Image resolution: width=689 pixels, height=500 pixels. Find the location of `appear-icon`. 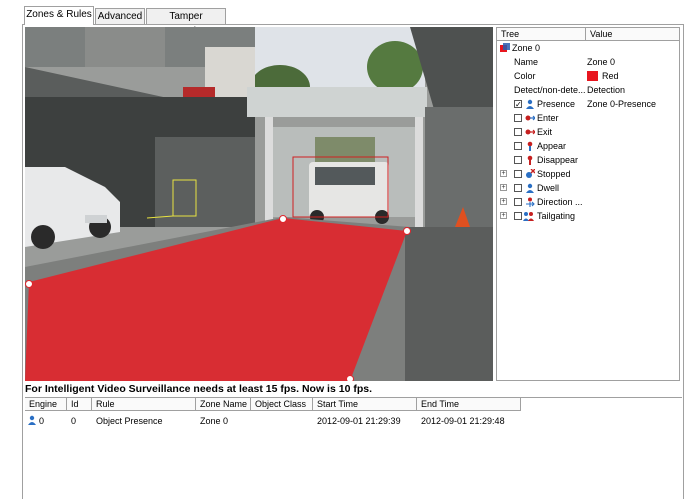

appear-icon is located at coordinates (530, 146).